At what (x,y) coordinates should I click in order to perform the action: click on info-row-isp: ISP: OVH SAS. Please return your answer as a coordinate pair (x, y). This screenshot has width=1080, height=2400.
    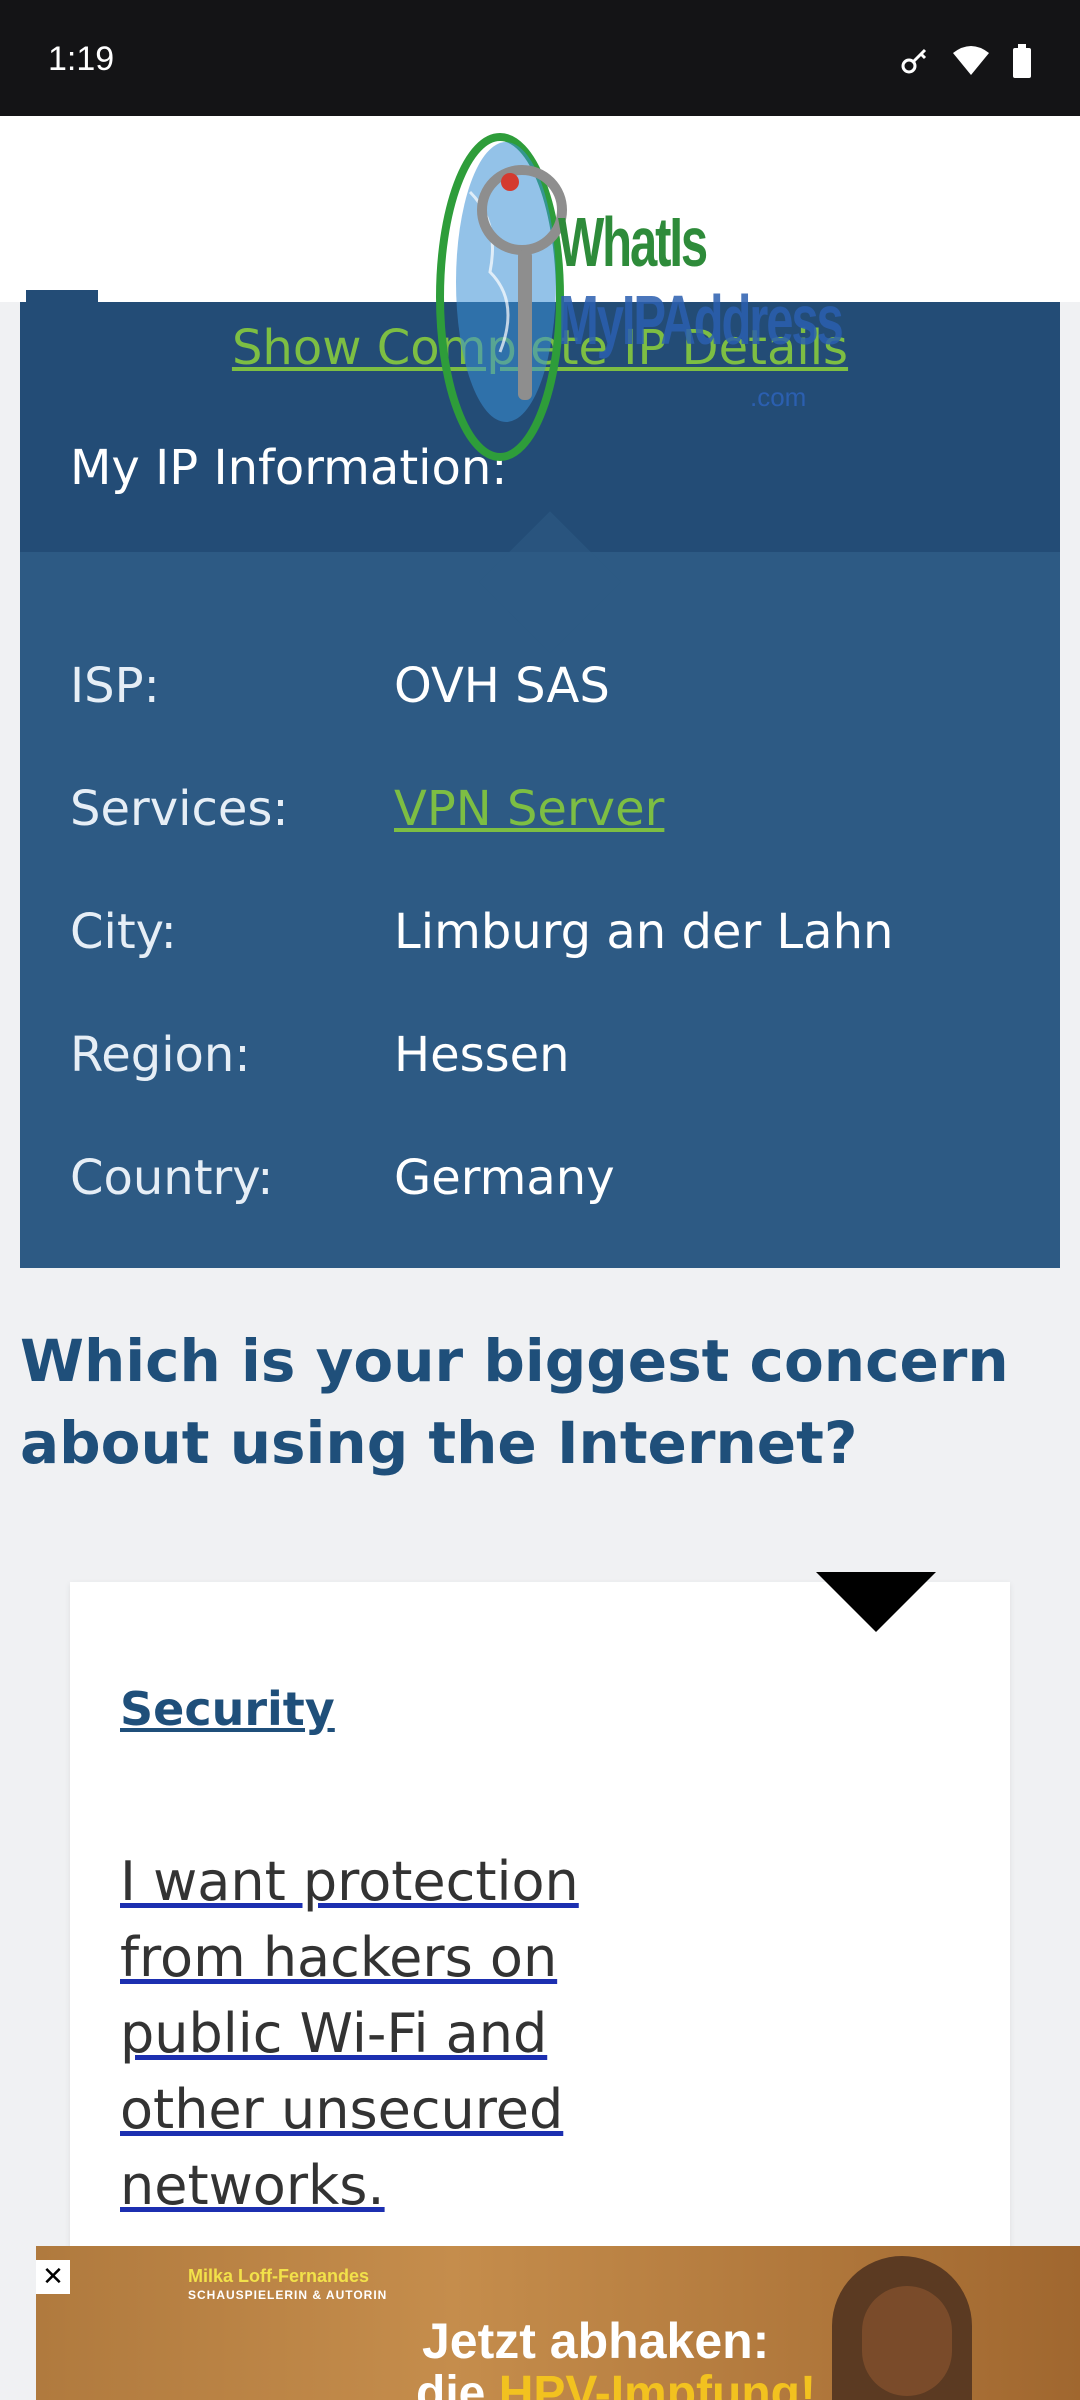
    Looking at the image, I should click on (560, 693).